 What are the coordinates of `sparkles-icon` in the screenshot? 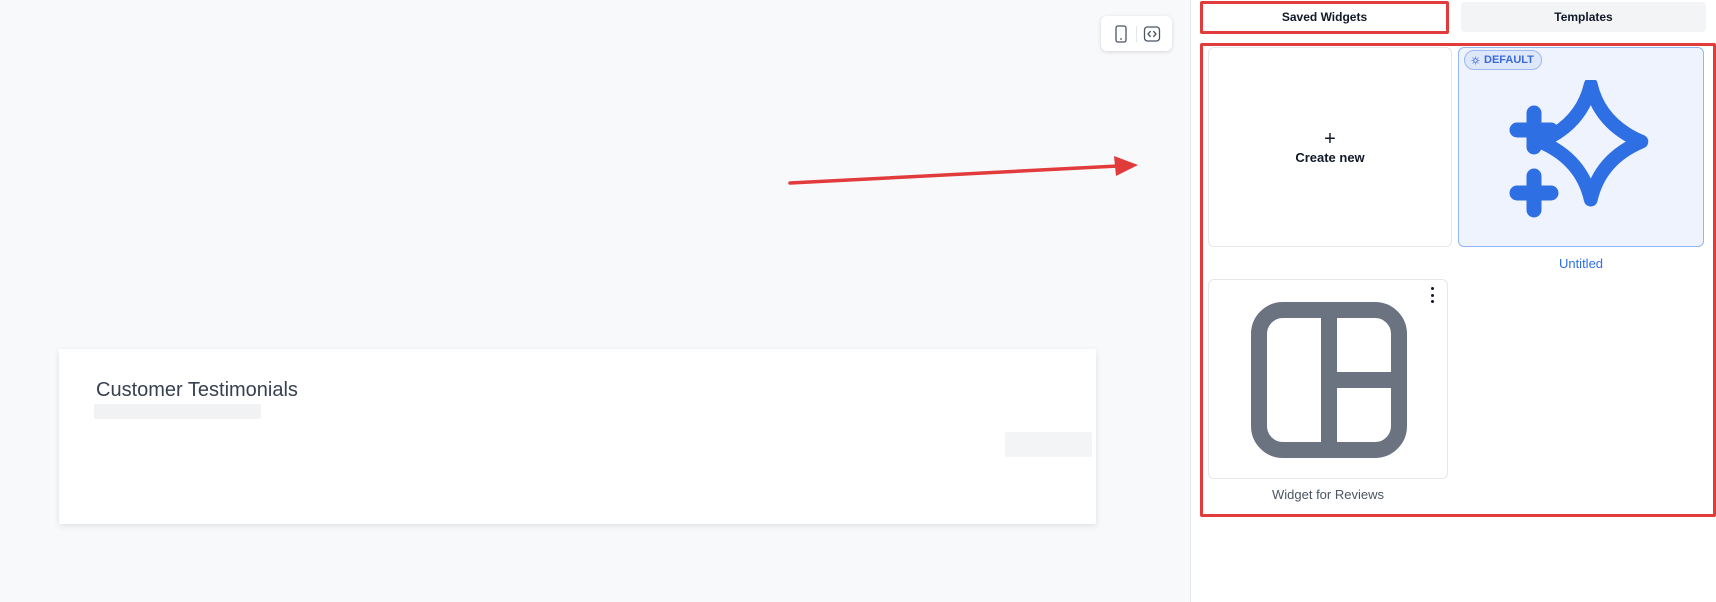 It's located at (1579, 149).